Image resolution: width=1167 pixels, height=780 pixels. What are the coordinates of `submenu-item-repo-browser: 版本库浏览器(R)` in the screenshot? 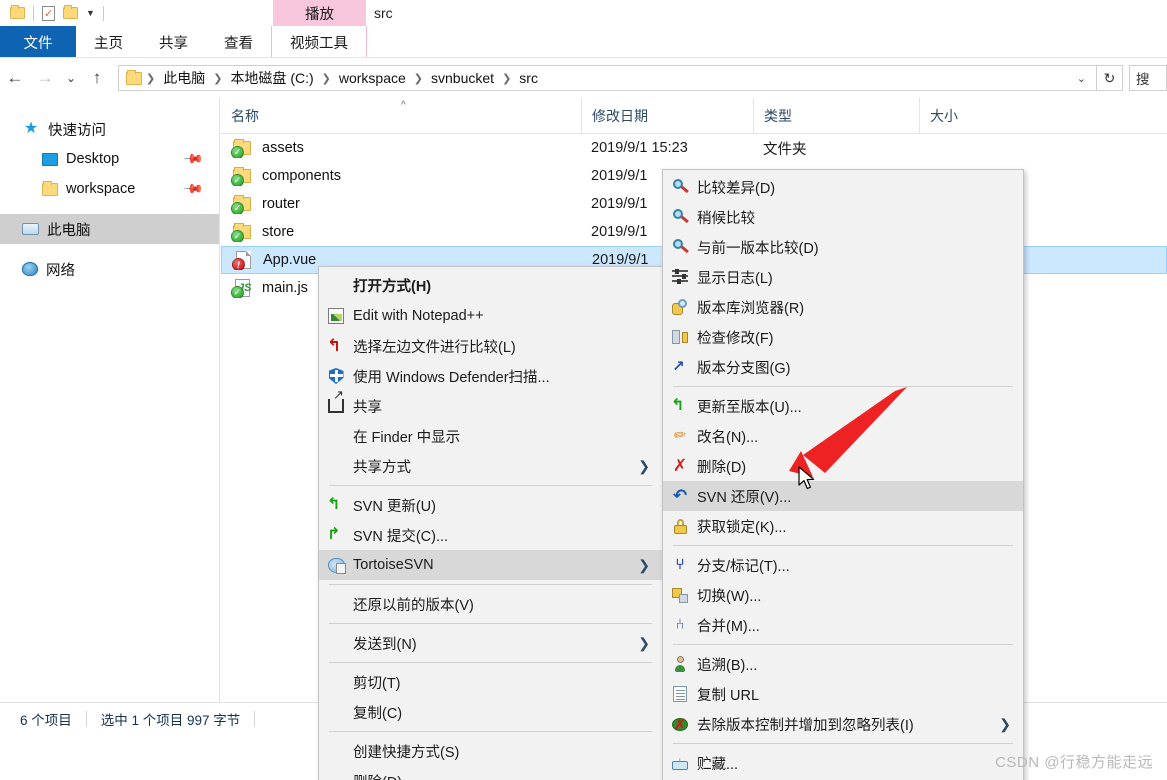 It's located at (843, 307).